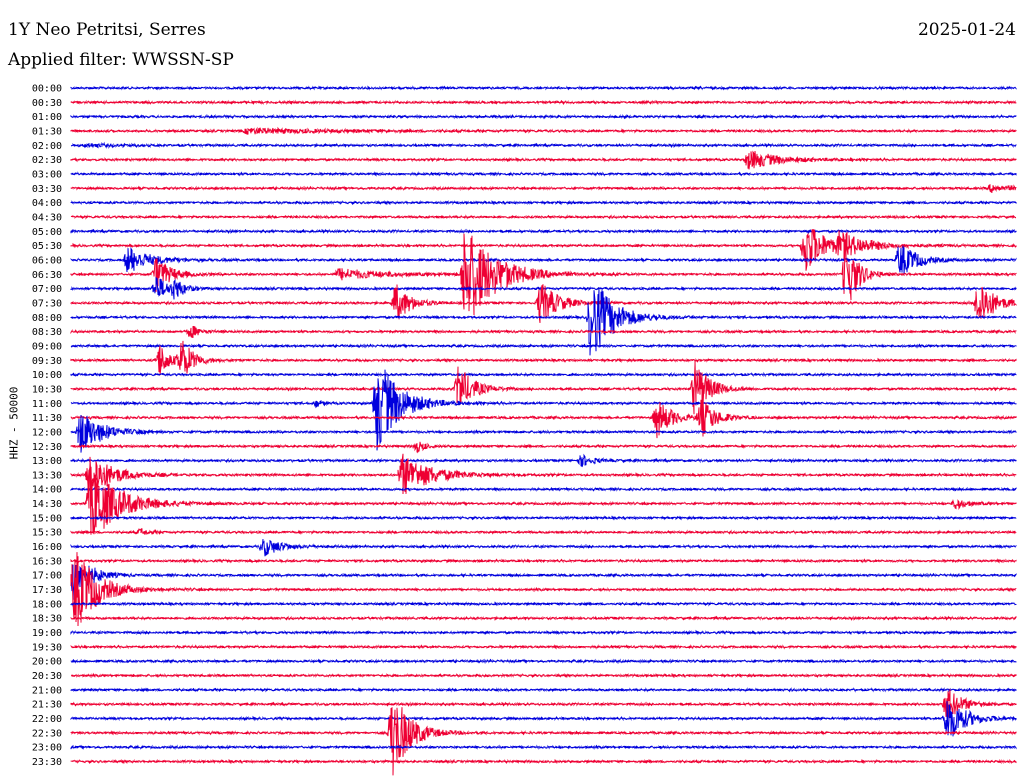  Describe the element at coordinates (47, 146) in the screenshot. I see `trace-label: 02:00` at that location.